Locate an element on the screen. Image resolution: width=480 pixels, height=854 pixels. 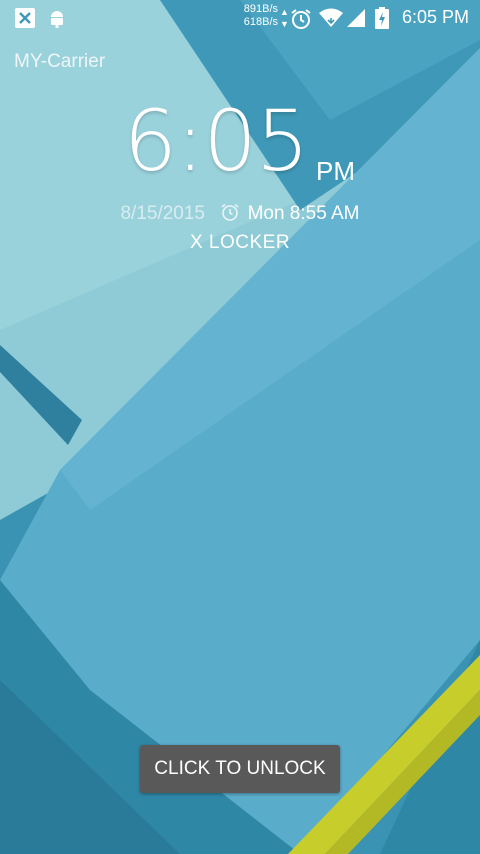
date-alarm-line: 8/15/2015 Mon 8:55 AM is located at coordinates (240, 213).